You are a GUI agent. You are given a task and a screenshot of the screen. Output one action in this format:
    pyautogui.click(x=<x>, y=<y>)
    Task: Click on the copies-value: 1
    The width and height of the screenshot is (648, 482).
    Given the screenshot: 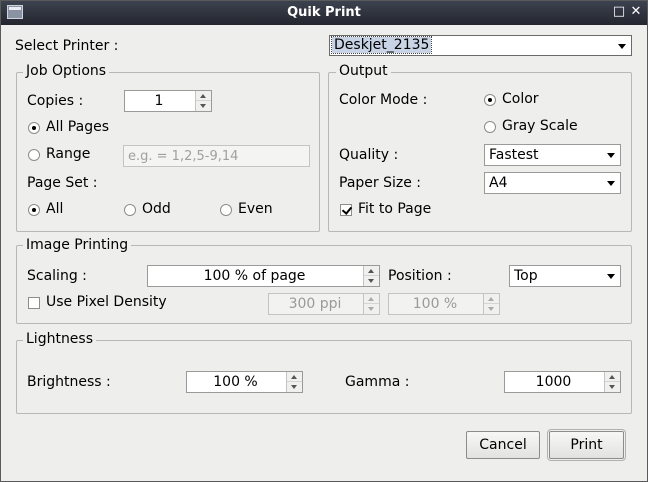 What is the action you would take?
    pyautogui.click(x=159, y=101)
    